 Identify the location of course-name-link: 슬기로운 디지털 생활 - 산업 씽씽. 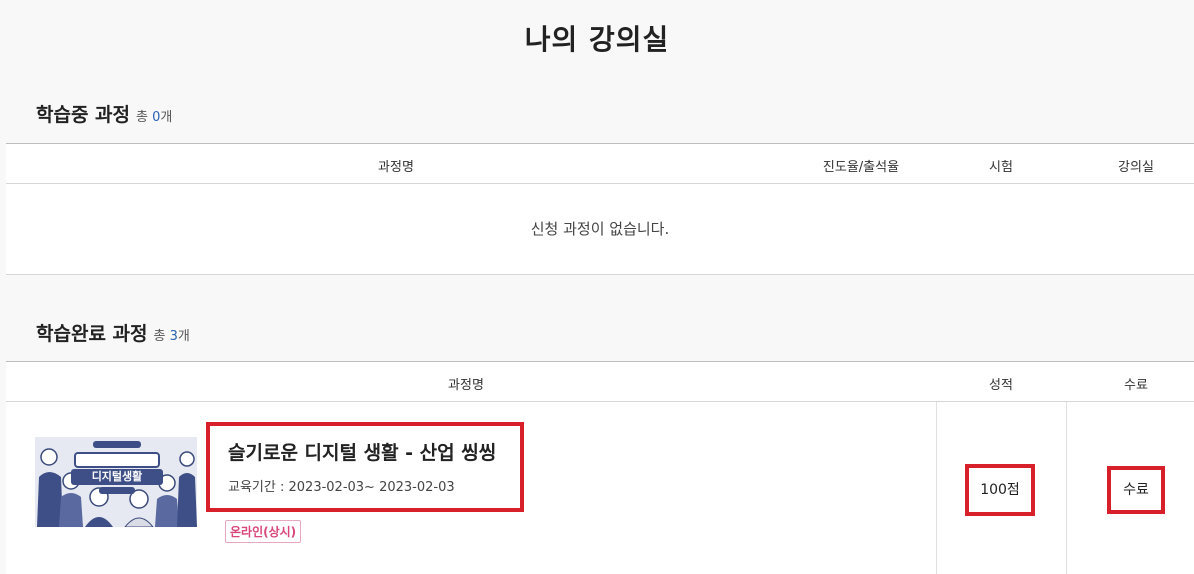
(362, 451).